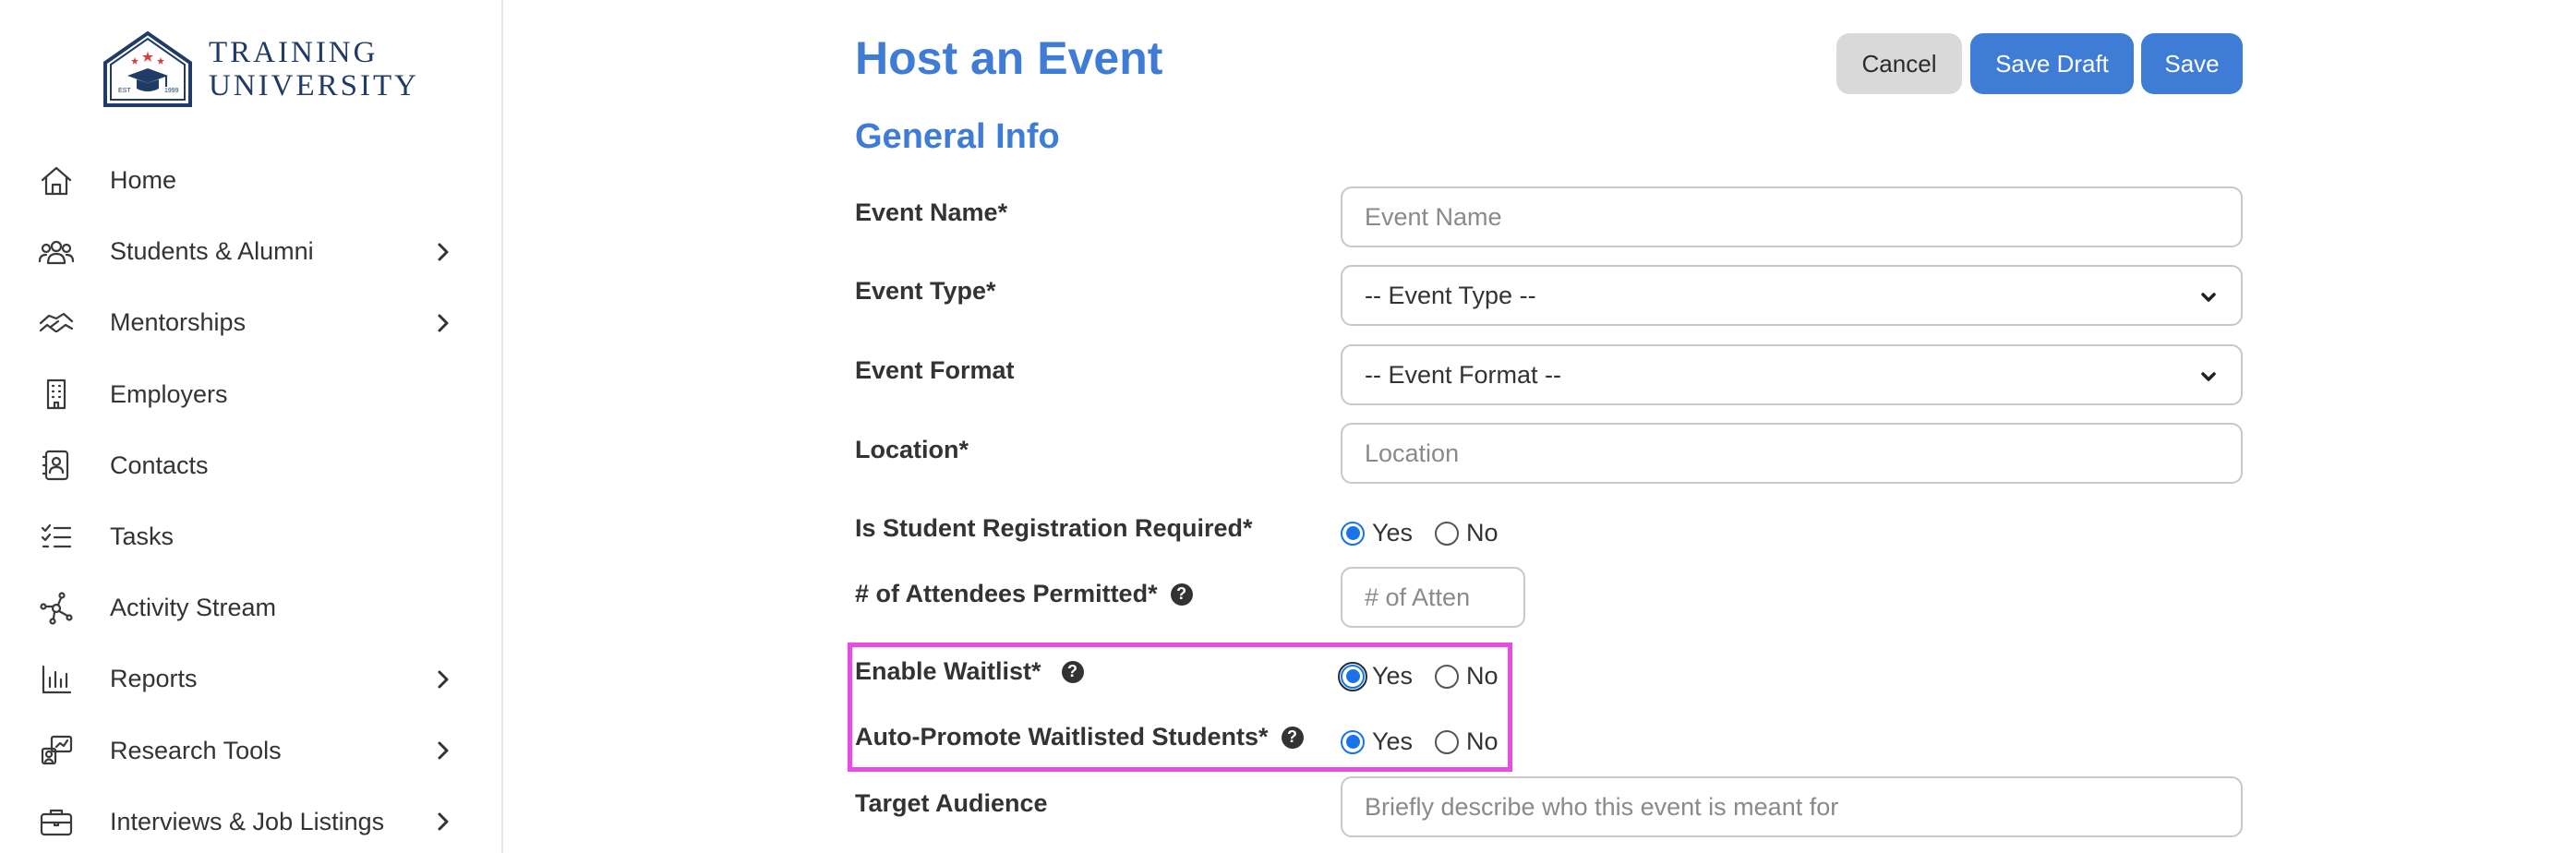 This screenshot has width=2576, height=853. I want to click on event-type-select: -- Event Type --, so click(1792, 295).